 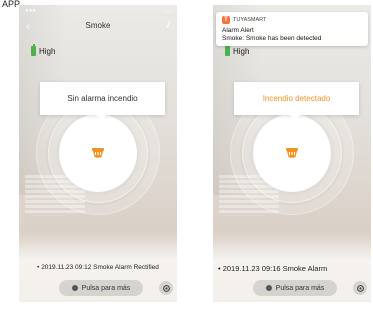 What do you see at coordinates (250, 20) in the screenshot?
I see `notification-app-name: TUYASMART` at bounding box center [250, 20].